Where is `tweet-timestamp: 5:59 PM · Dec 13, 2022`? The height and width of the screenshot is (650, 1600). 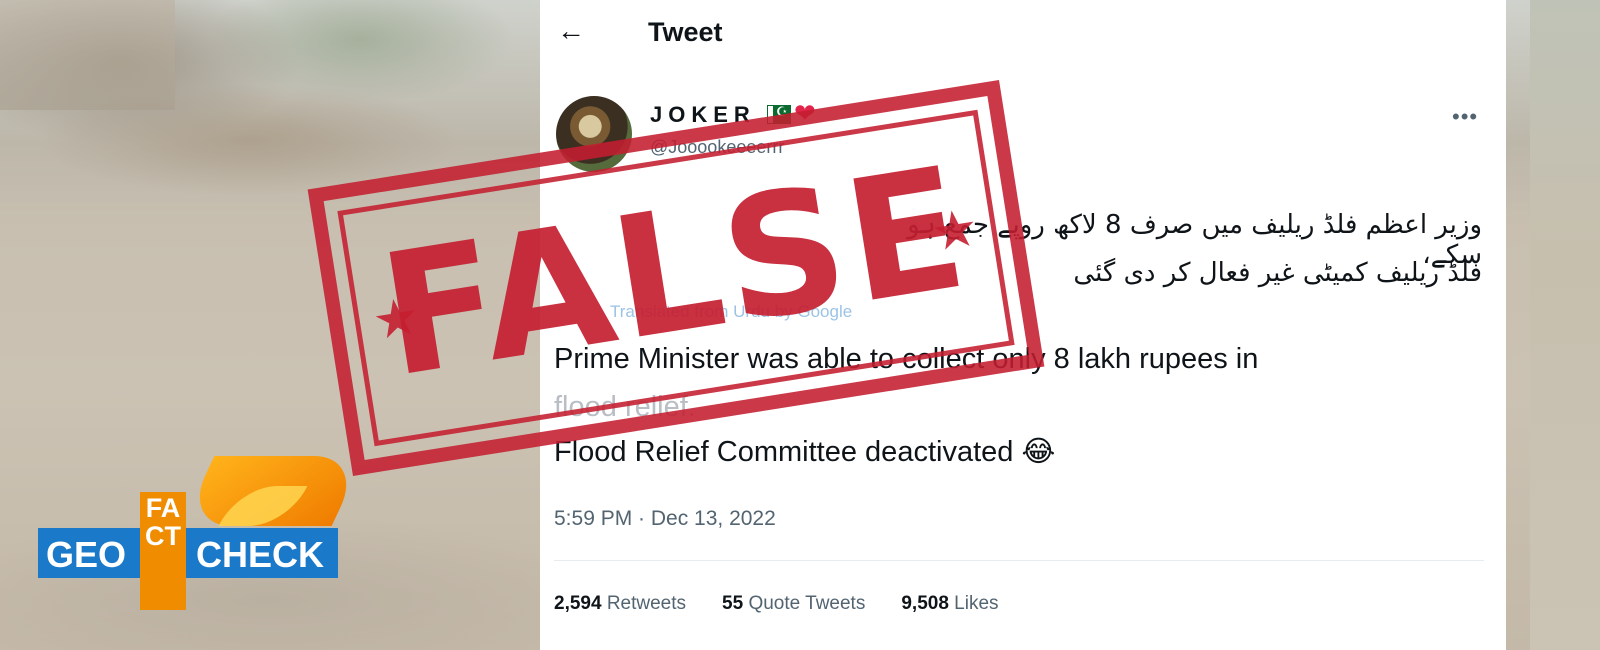
tweet-timestamp: 5:59 PM · Dec 13, 2022 is located at coordinates (665, 519).